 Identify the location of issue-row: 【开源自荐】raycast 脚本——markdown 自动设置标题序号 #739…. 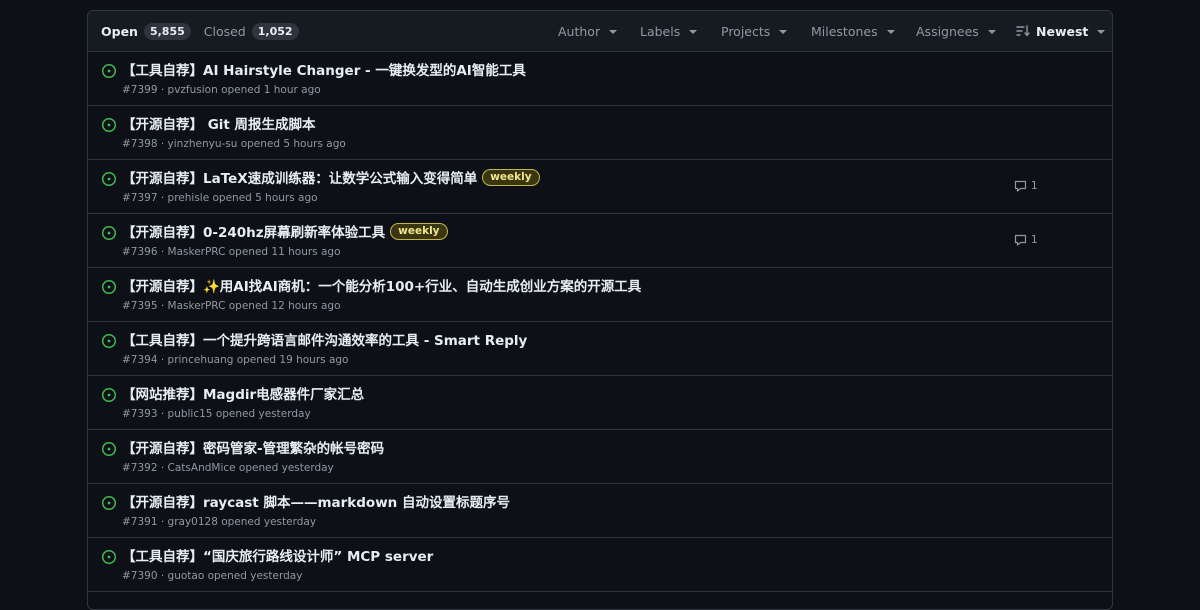
(600, 511).